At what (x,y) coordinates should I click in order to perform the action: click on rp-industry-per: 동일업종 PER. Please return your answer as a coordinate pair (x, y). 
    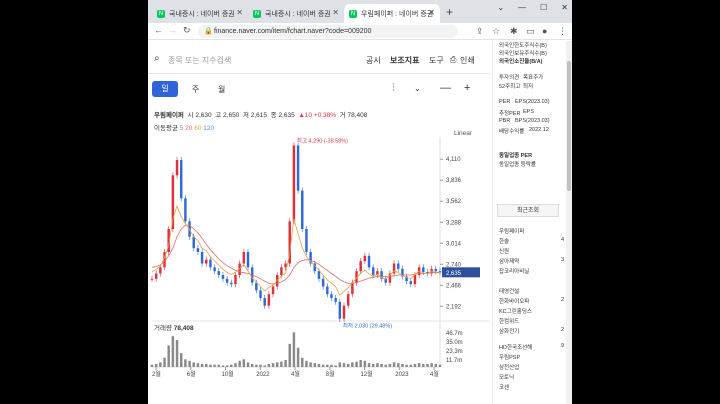
    Looking at the image, I should click on (515, 155).